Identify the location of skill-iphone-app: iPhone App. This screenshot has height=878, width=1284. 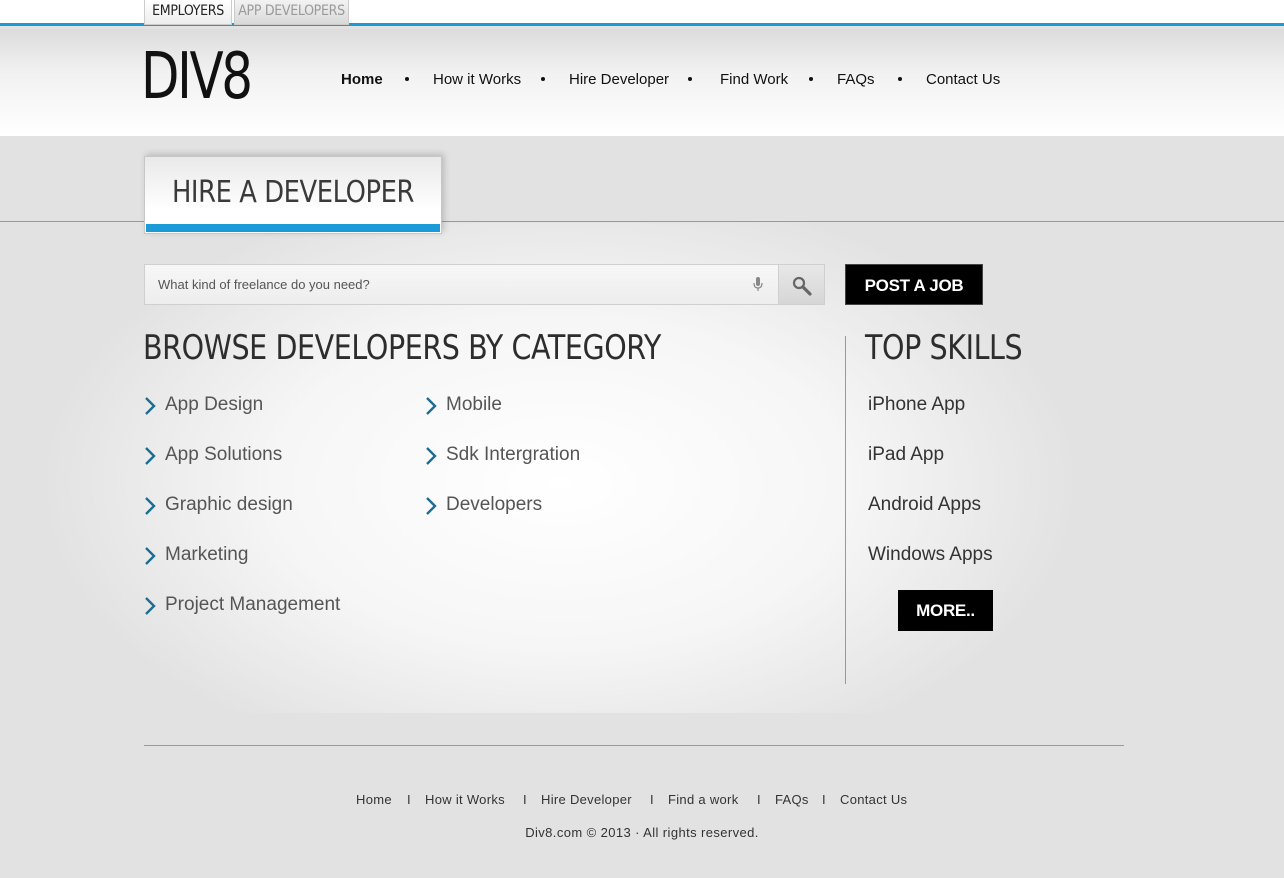
(916, 405).